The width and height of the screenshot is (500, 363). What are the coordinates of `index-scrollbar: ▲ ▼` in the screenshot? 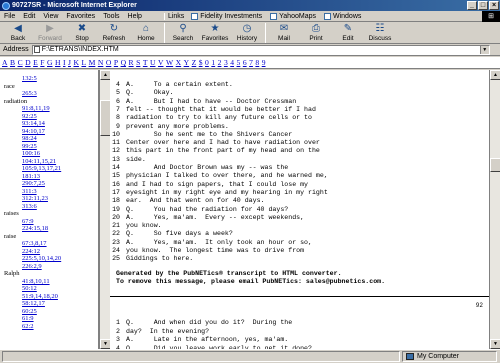 It's located at (105, 209).